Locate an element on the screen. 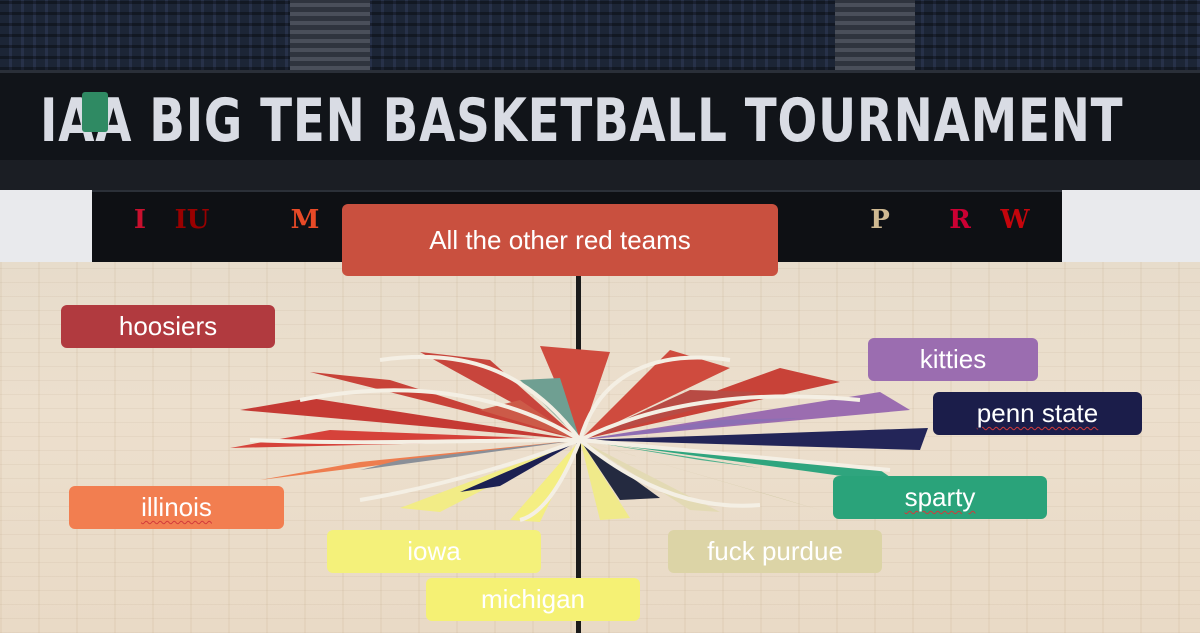 The width and height of the screenshot is (1200, 633). label-illinois: illinois is located at coordinates (176, 507).